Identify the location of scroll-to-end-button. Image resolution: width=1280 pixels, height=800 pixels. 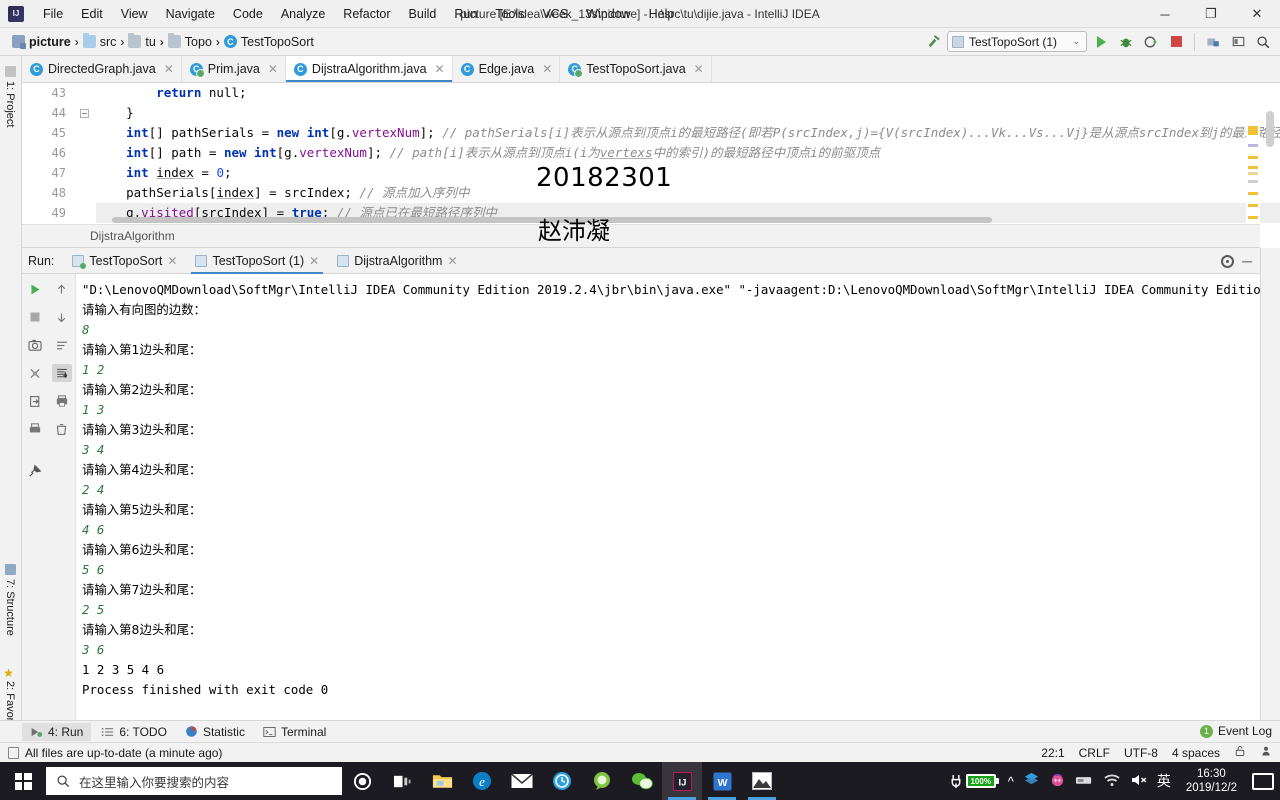
(61, 373).